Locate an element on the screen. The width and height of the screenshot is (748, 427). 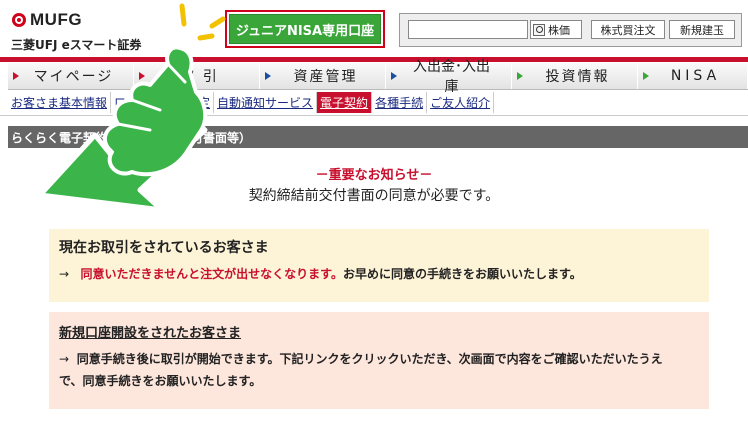
existing-customer-heading: 現在お取引をされているお客さま is located at coordinates (164, 248).